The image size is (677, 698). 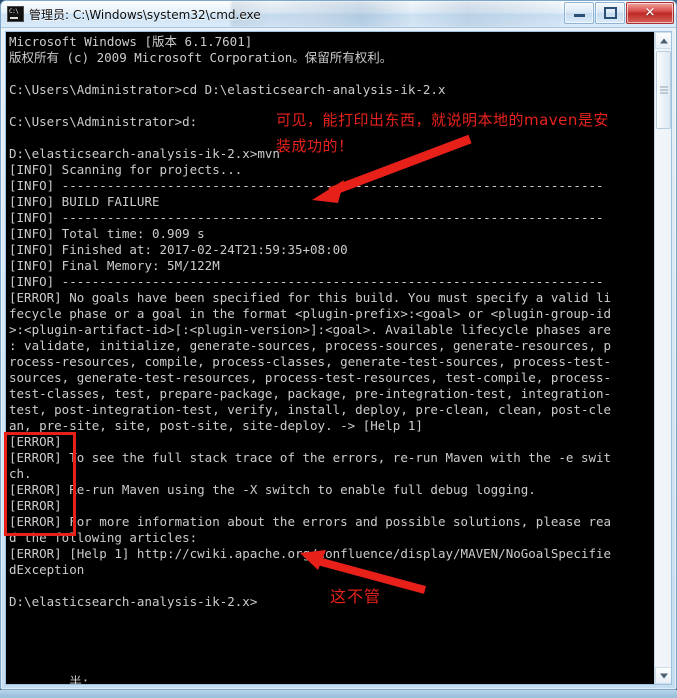 I want to click on close-button: ✕, so click(x=650, y=13).